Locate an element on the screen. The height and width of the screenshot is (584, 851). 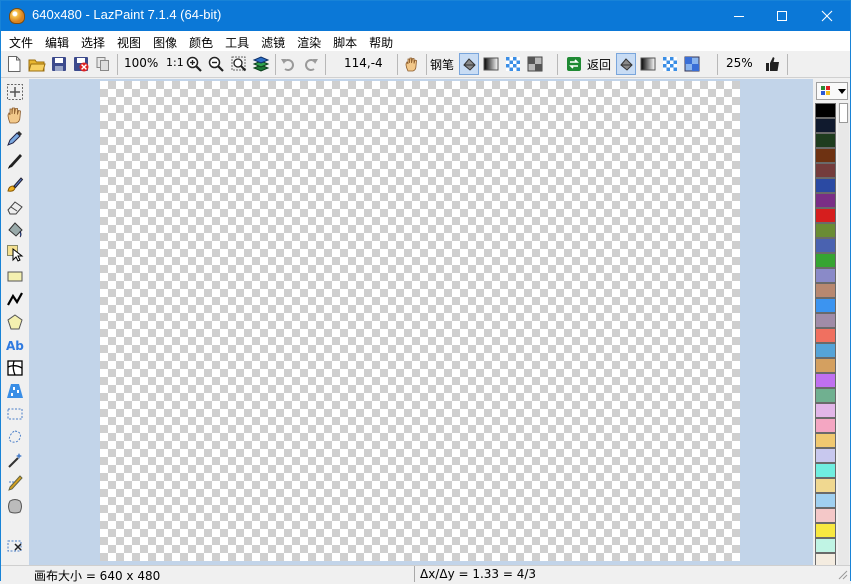
layers-button is located at coordinates (261, 64).